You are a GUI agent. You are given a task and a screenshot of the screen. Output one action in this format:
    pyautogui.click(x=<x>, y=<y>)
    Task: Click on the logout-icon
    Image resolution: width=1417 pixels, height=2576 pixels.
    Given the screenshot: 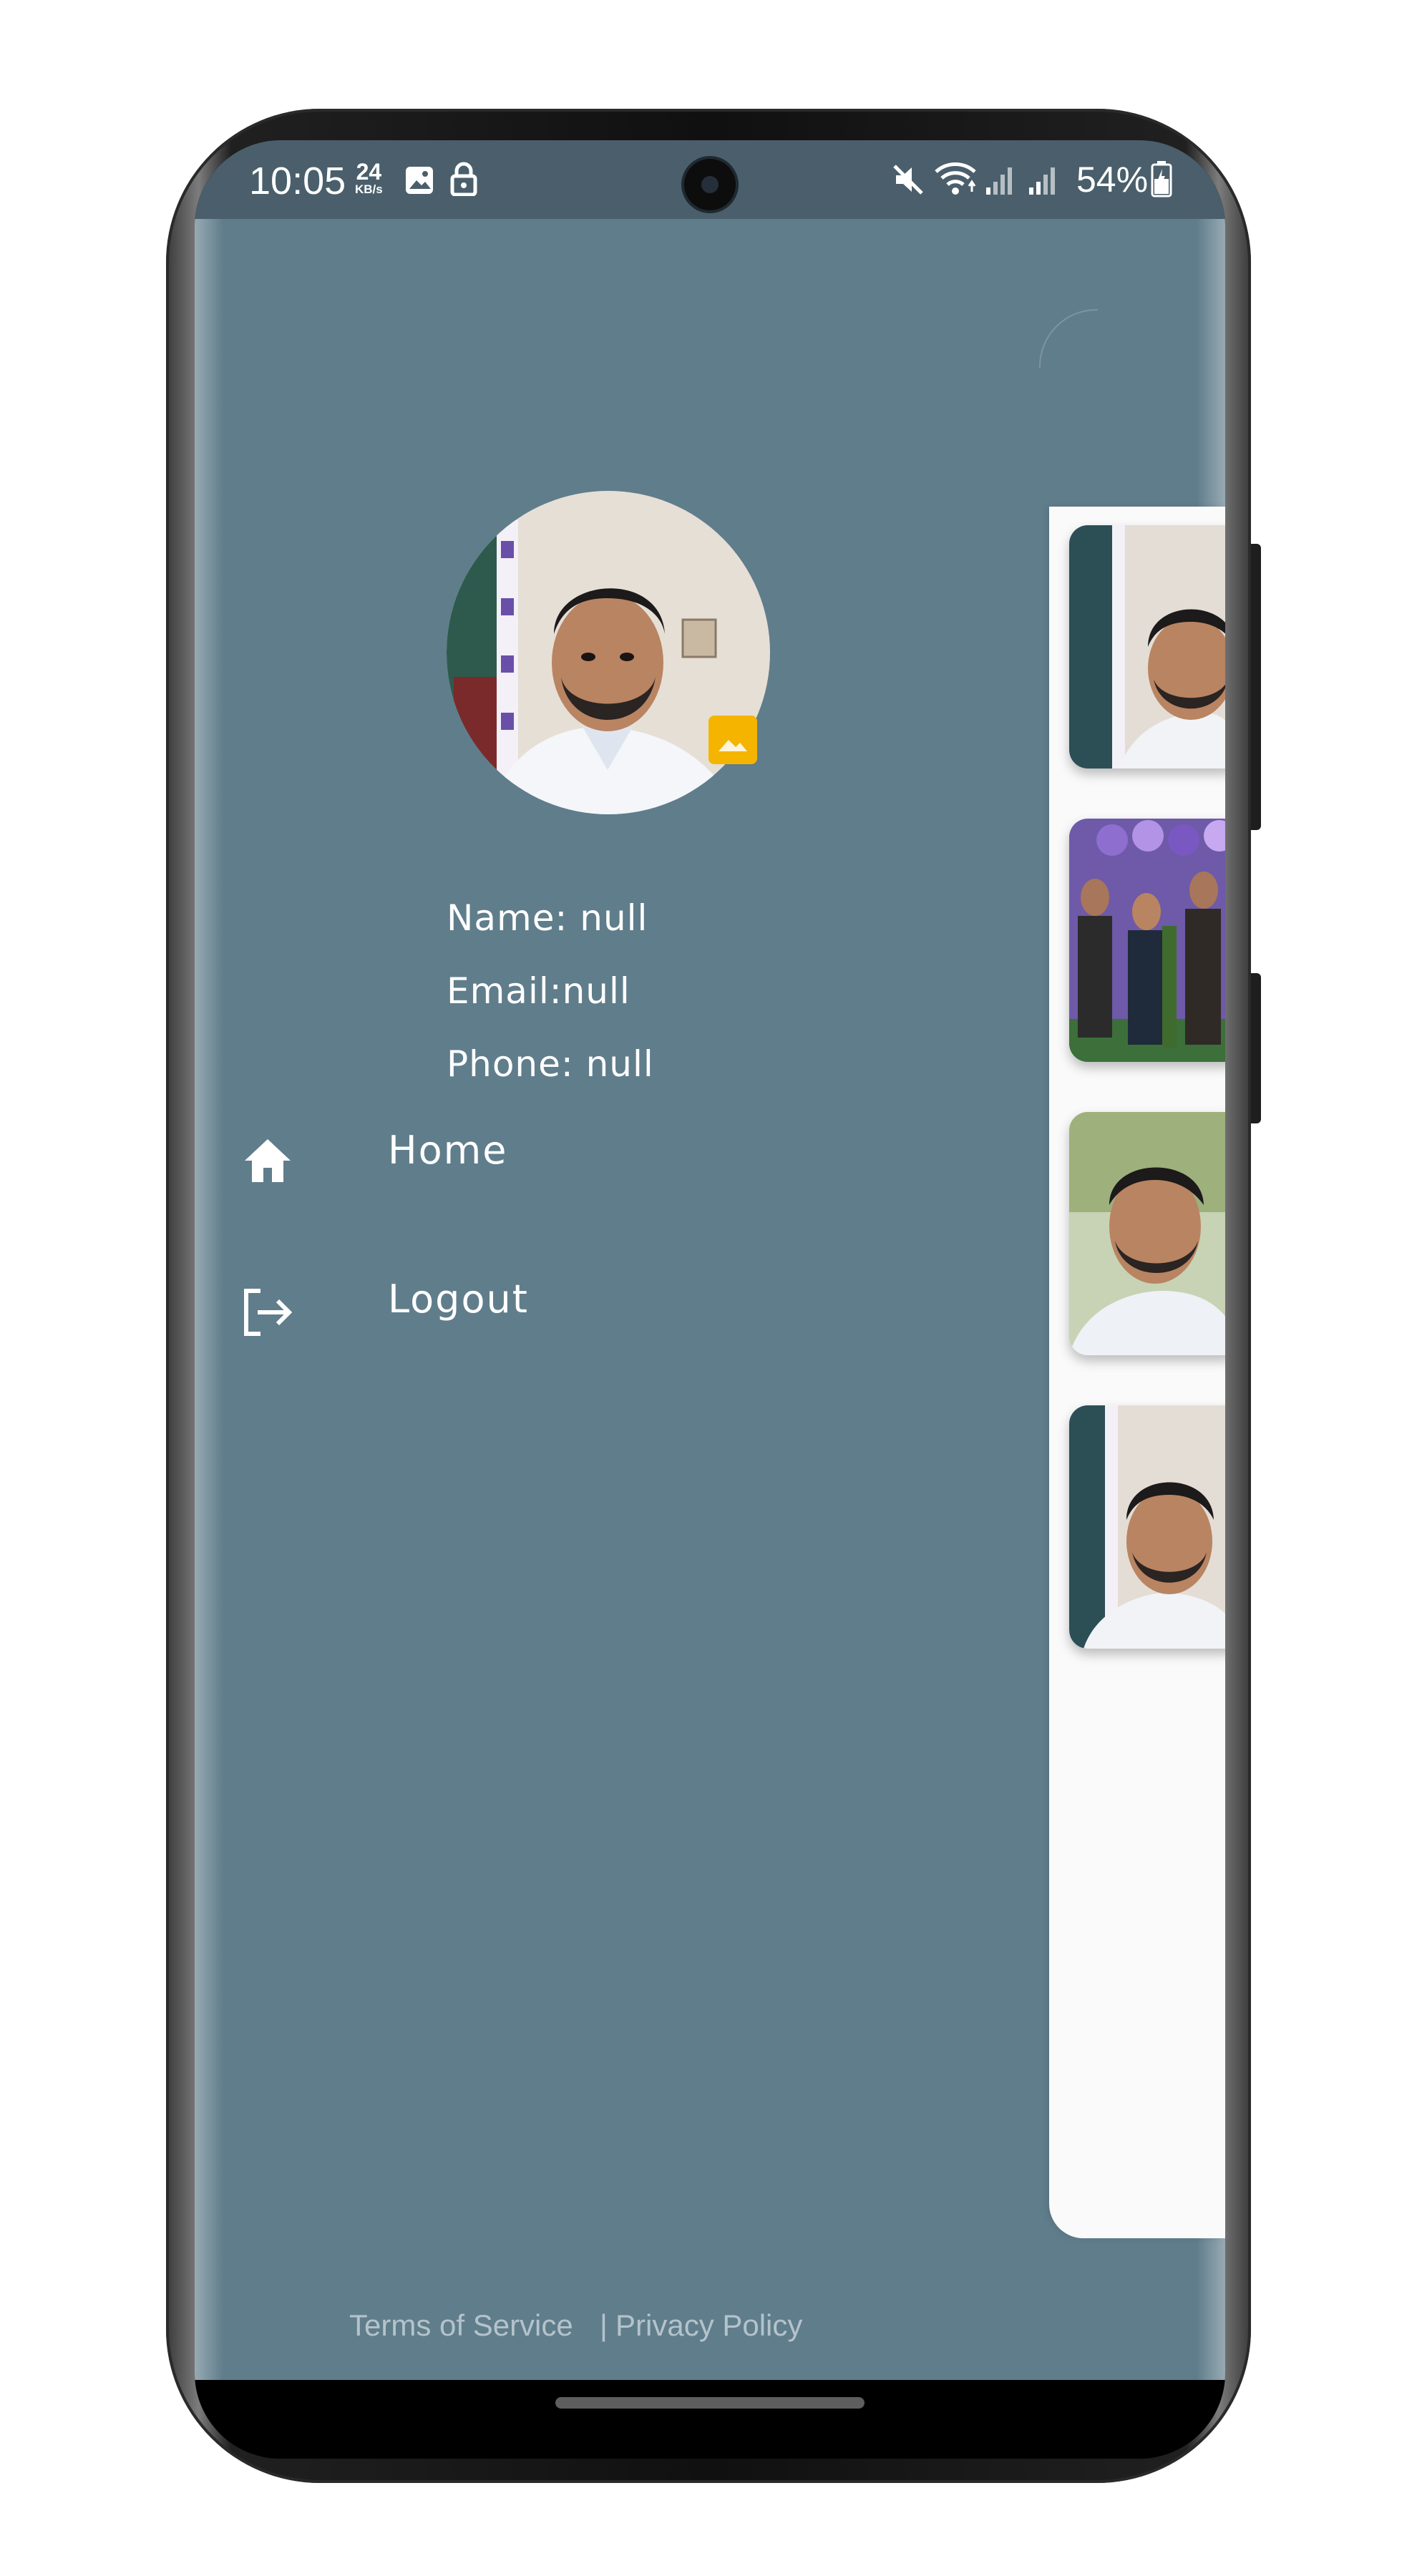 What is the action you would take?
    pyautogui.click(x=268, y=1312)
    